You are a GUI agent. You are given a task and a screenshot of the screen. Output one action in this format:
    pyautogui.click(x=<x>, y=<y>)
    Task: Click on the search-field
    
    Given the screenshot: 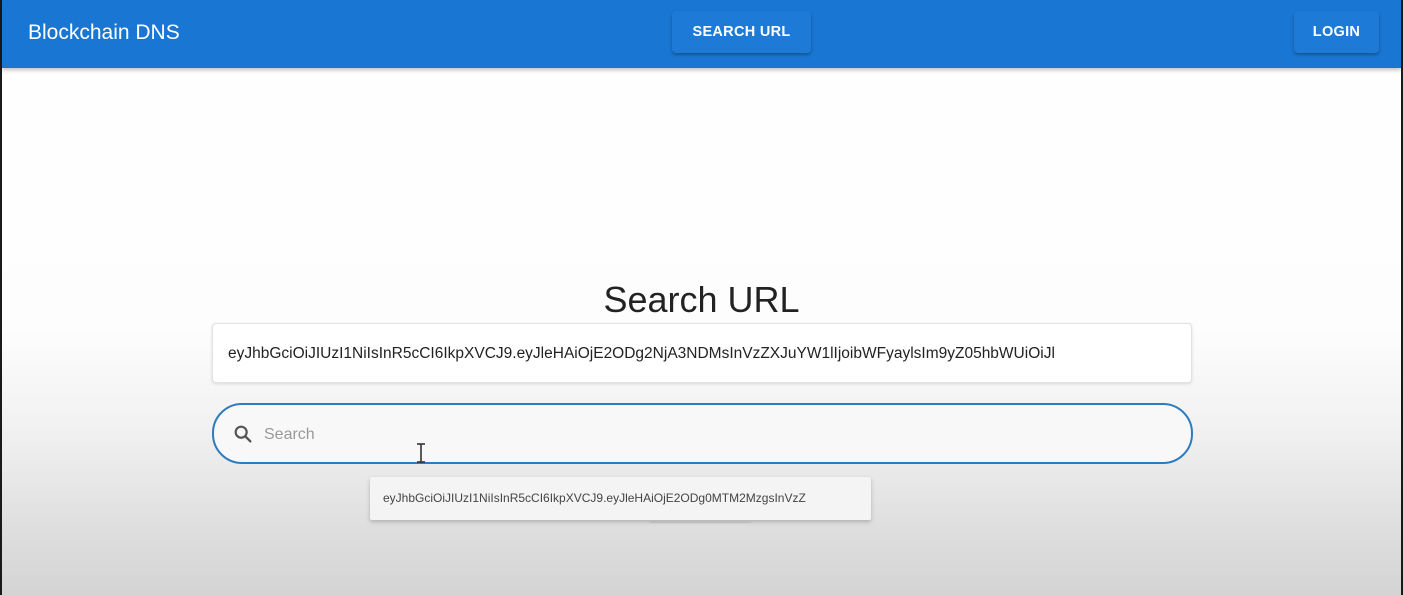 What is the action you would take?
    pyautogui.click(x=702, y=433)
    